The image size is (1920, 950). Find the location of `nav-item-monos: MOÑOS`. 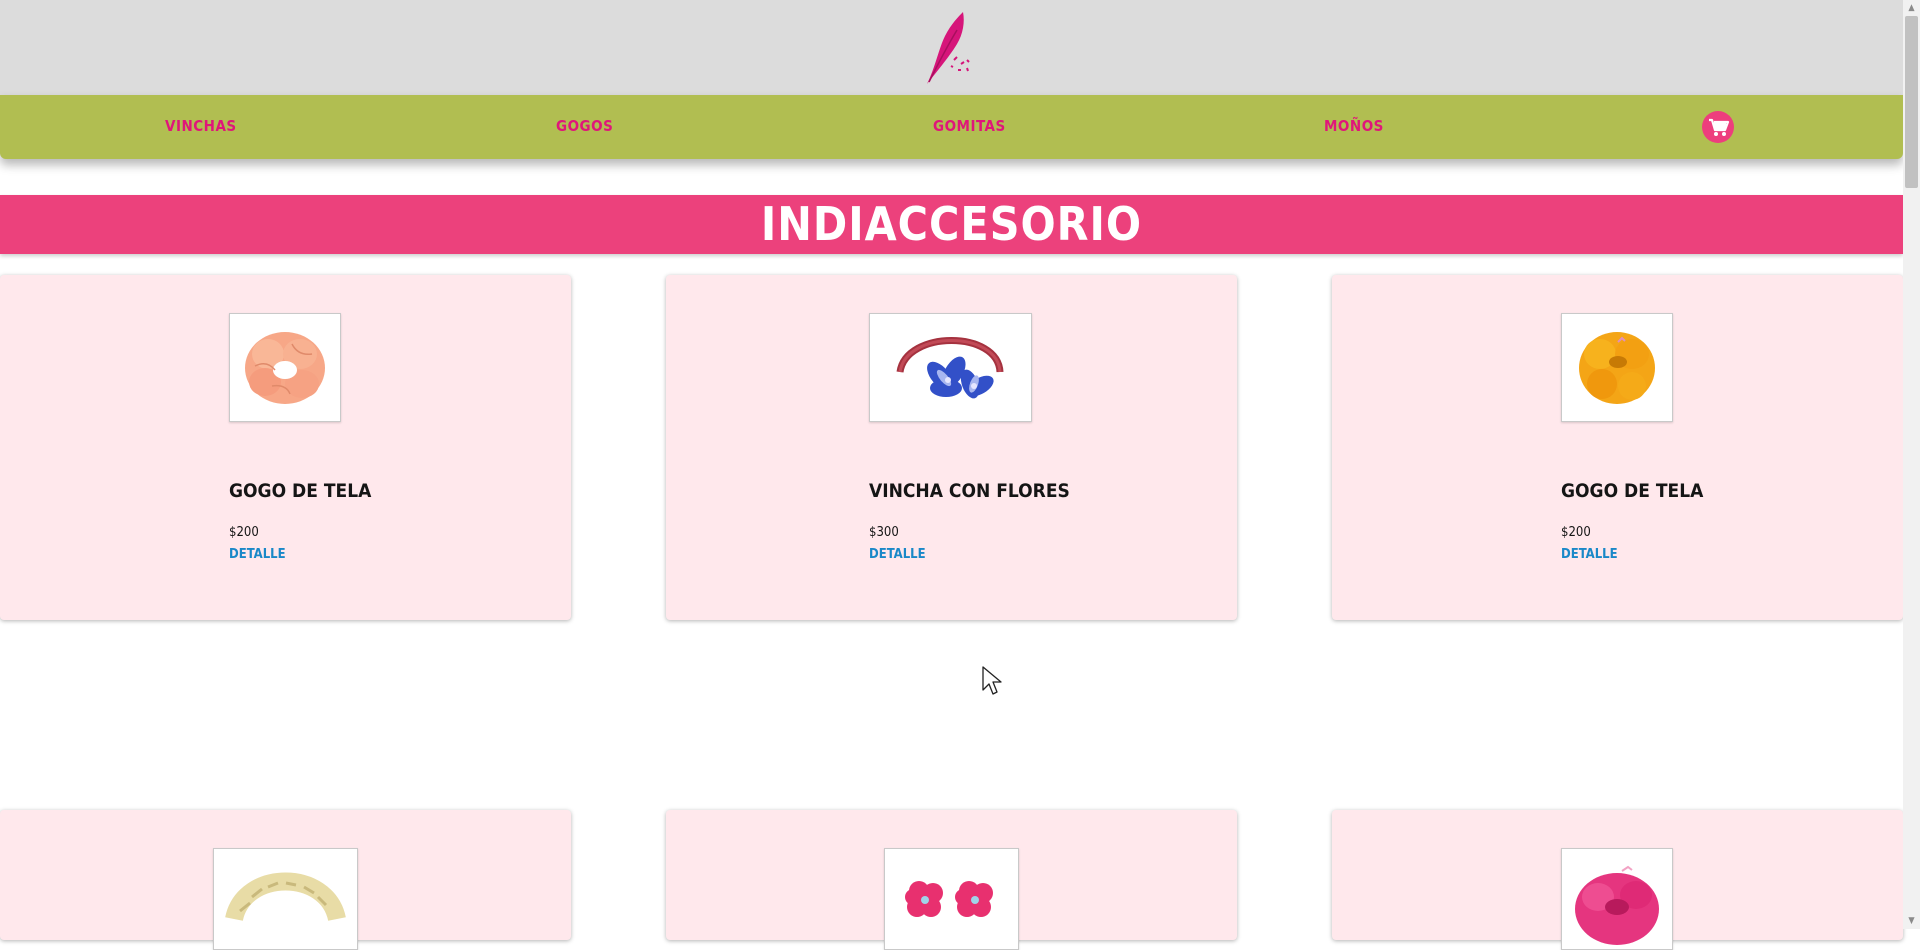

nav-item-monos: MOÑOS is located at coordinates (1354, 126).